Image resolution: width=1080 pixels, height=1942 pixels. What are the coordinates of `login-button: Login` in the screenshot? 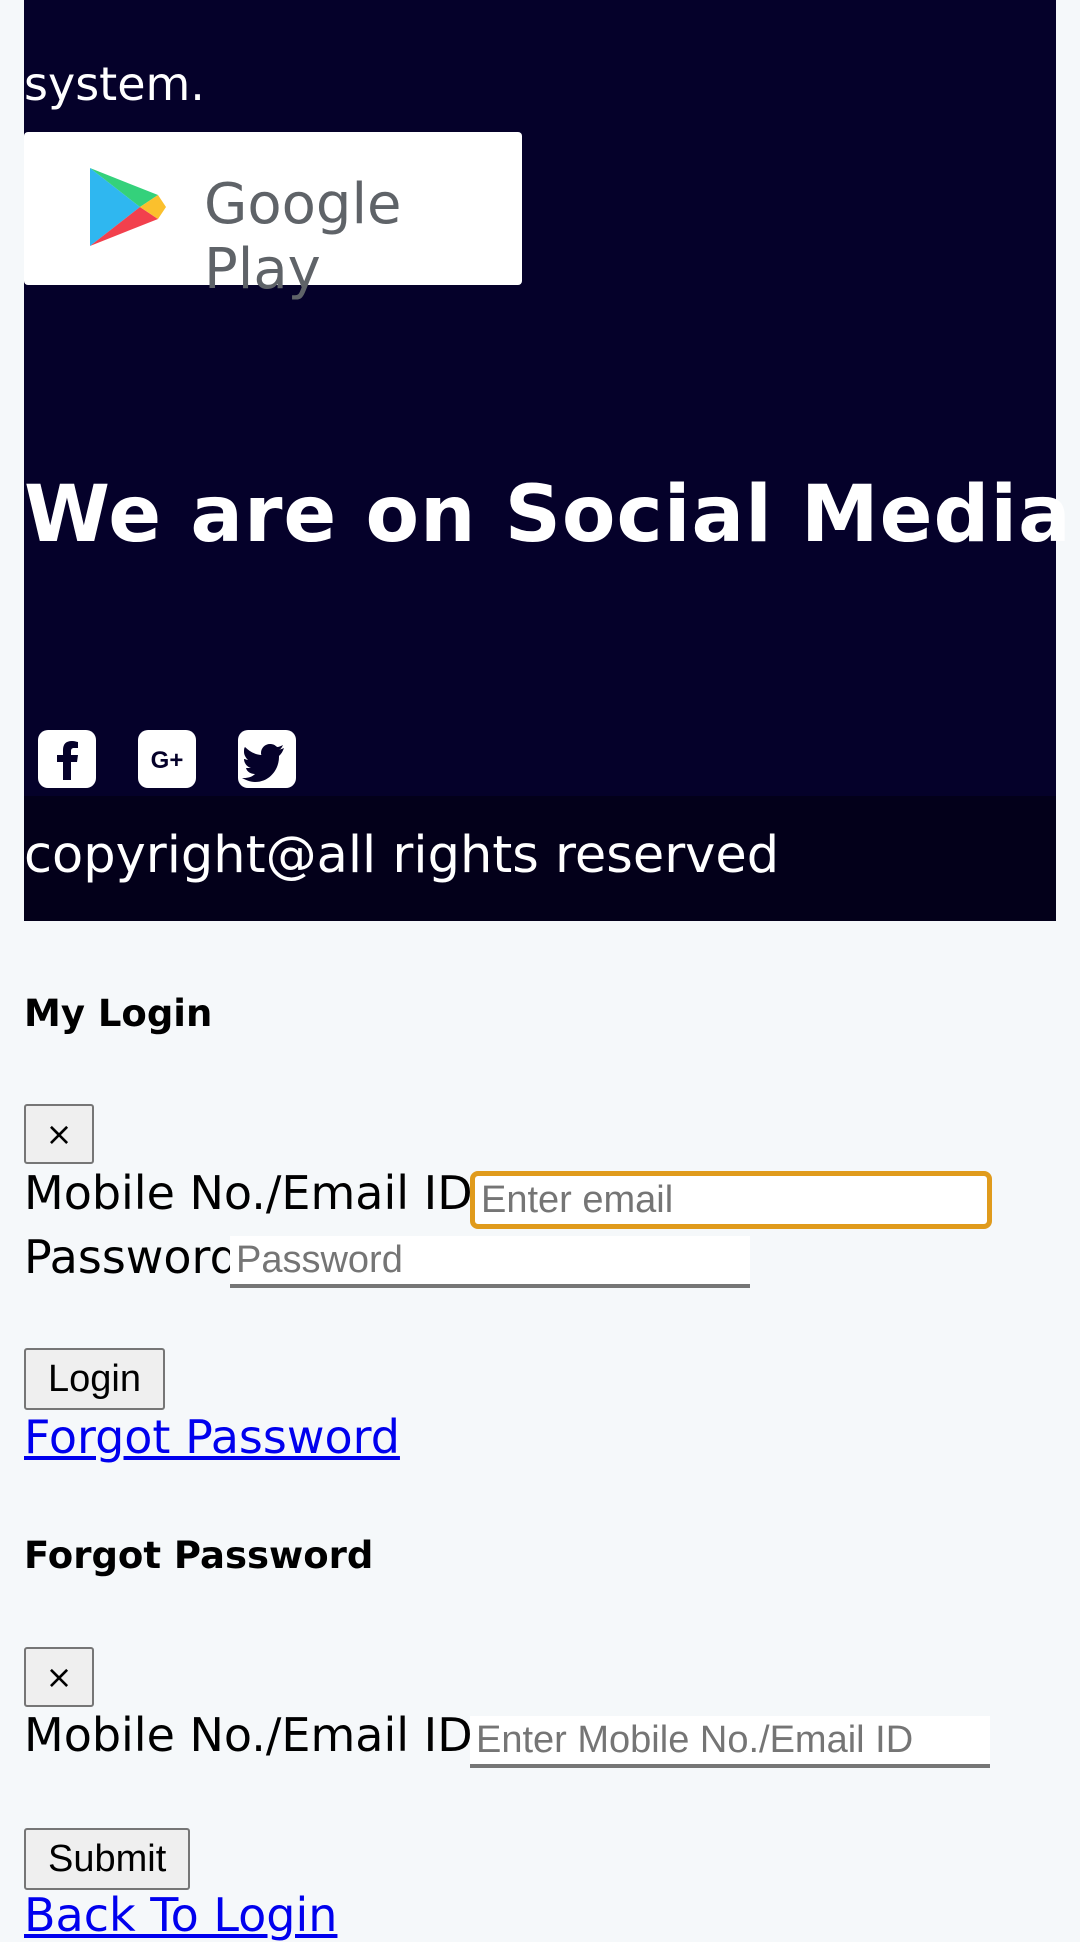 It's located at (94, 1379).